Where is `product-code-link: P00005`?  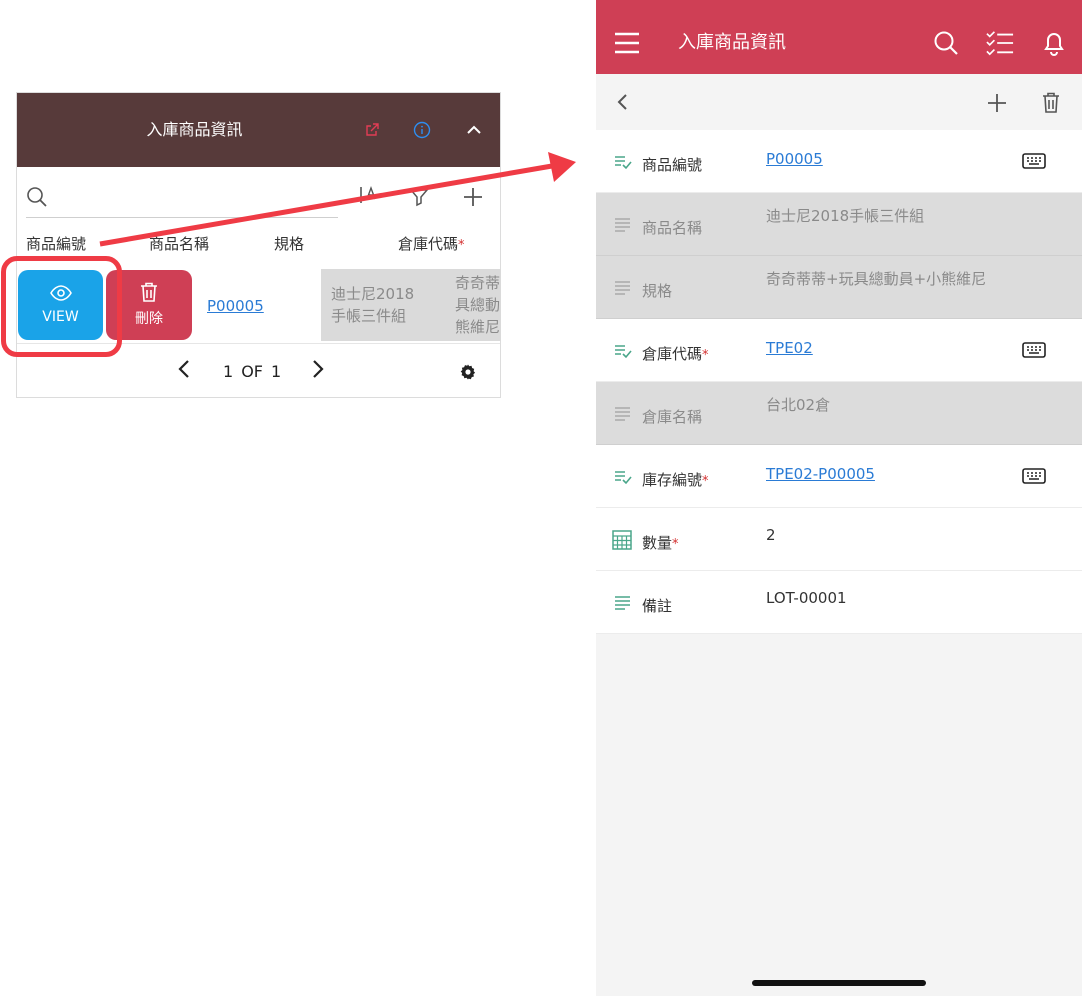 product-code-link: P00005 is located at coordinates (235, 306).